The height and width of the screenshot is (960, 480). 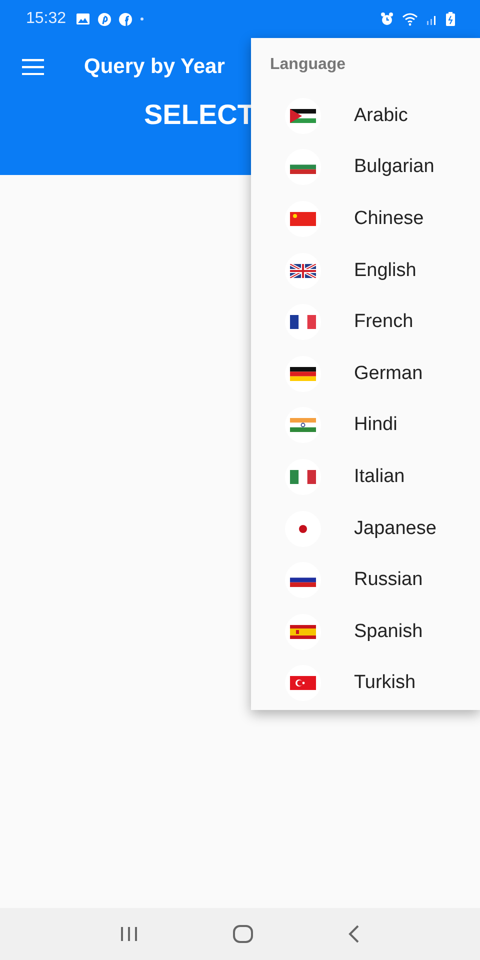 I want to click on menu-button, so click(x=33, y=66).